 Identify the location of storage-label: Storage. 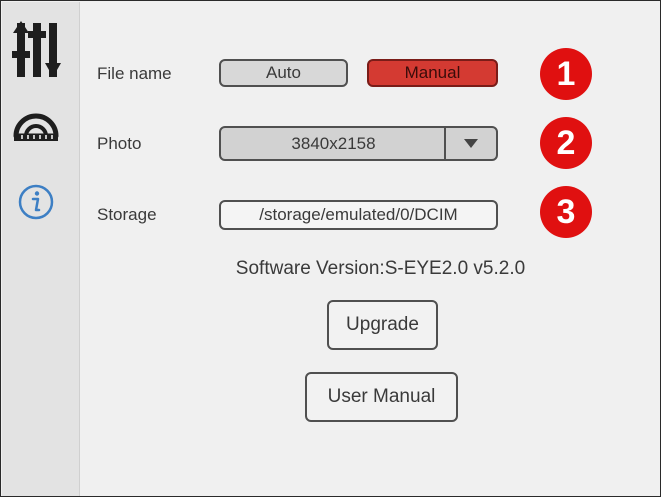
(127, 214).